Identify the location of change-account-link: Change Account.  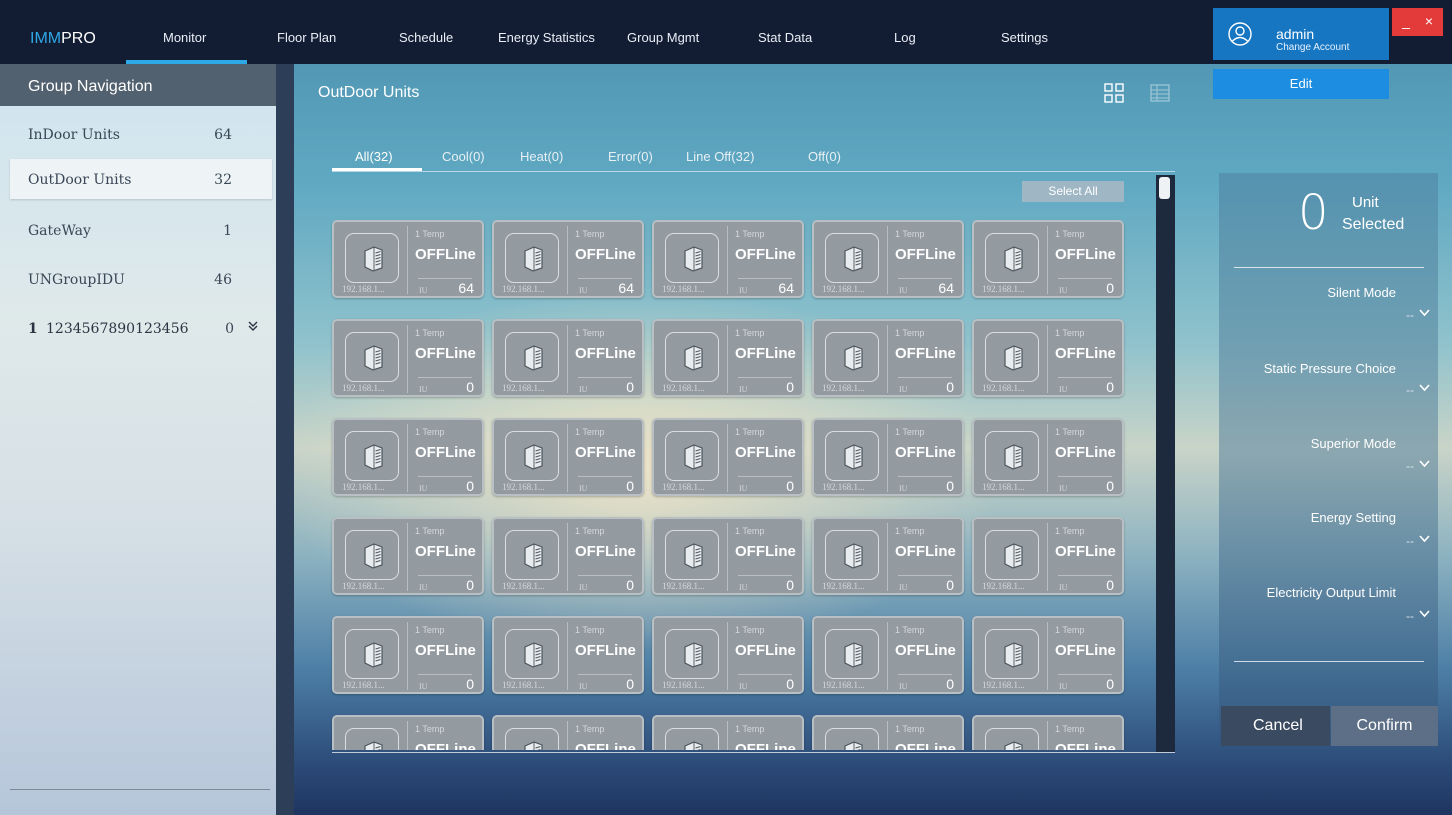
(1312, 47).